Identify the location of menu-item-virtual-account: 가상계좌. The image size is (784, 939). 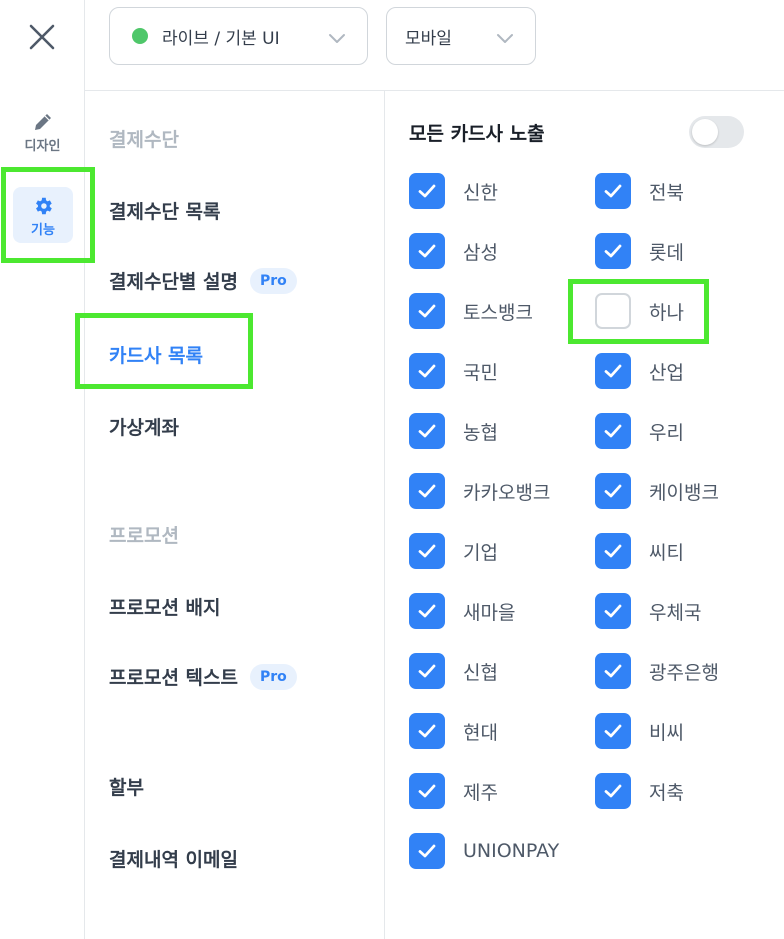
(144, 426).